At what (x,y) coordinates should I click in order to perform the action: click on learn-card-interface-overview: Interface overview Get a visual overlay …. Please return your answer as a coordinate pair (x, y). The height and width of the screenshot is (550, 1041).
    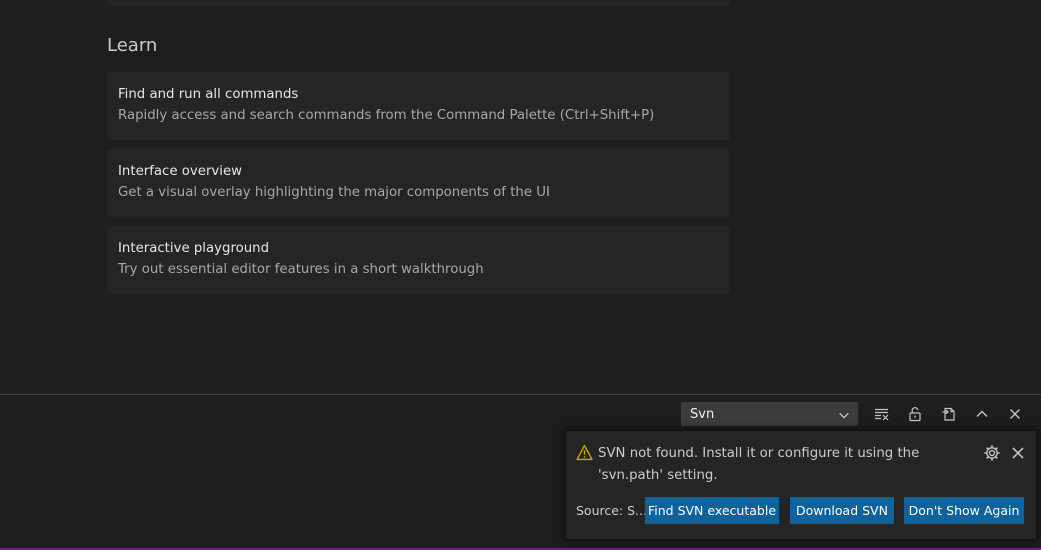
    Looking at the image, I should click on (418, 183).